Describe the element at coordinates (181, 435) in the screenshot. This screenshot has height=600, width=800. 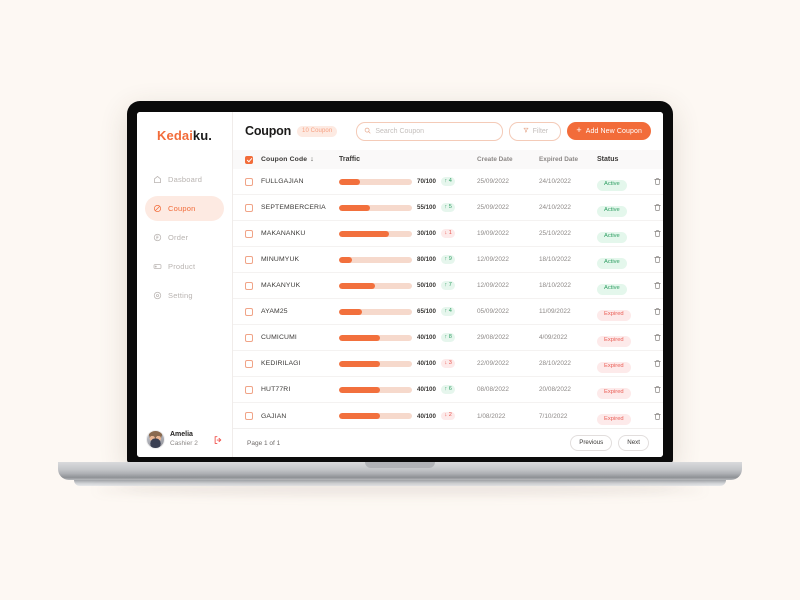
I see `profile-name: Amelia` at that location.